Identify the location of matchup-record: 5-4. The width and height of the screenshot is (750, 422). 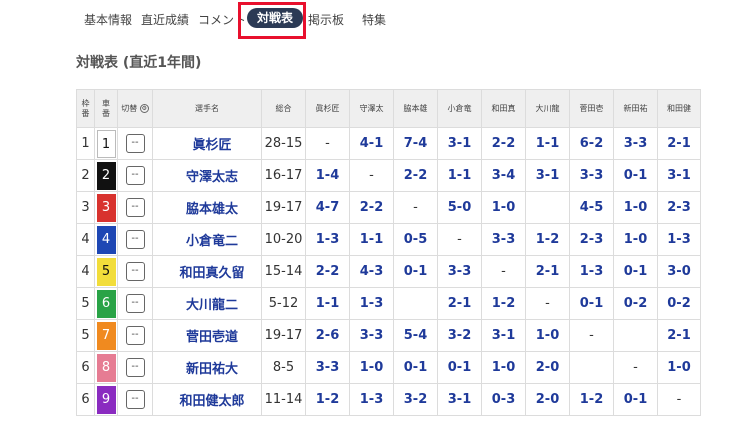
(415, 335).